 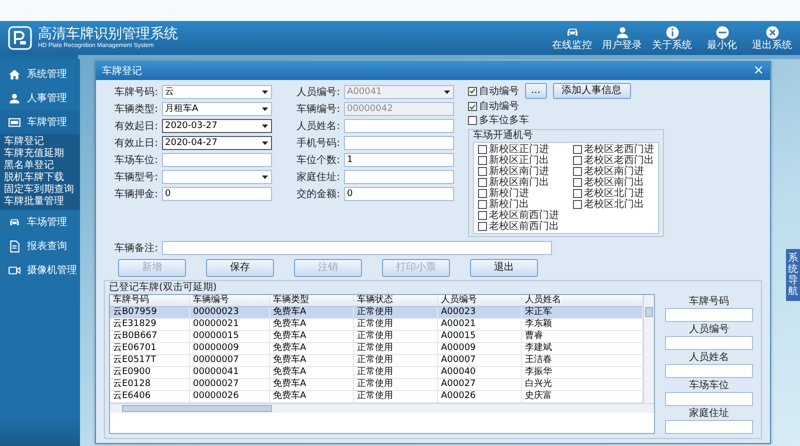 What do you see at coordinates (40, 74) in the screenshot?
I see `sidebar-item: 系统管理` at bounding box center [40, 74].